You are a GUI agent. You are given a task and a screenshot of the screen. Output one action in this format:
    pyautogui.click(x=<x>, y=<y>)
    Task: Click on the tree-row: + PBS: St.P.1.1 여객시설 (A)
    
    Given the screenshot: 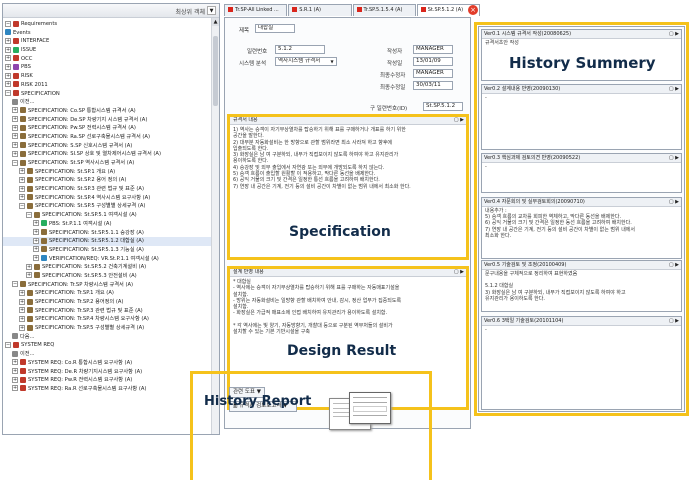 What is the action you would take?
    pyautogui.click(x=107, y=224)
    